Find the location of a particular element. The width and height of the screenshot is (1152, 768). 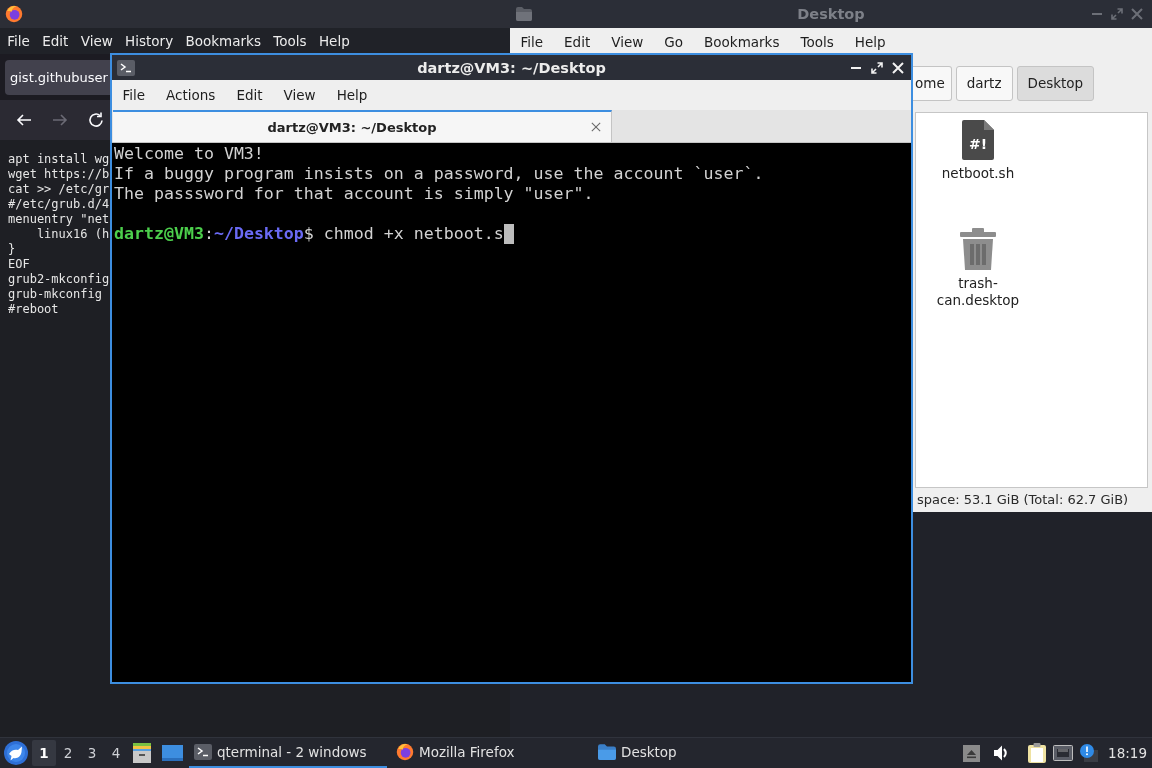

volume-icon is located at coordinates (1001, 753).